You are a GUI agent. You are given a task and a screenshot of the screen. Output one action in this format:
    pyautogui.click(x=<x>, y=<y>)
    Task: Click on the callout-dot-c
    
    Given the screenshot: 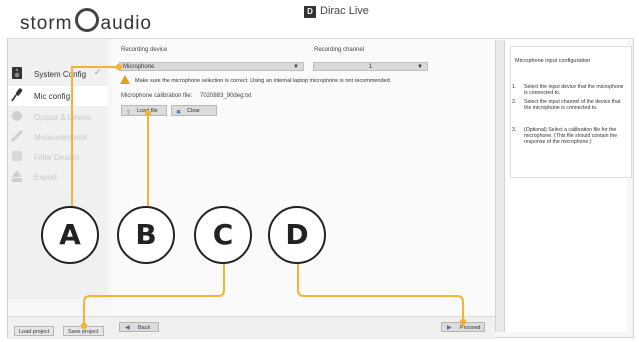 What is the action you would take?
    pyautogui.click(x=84, y=326)
    